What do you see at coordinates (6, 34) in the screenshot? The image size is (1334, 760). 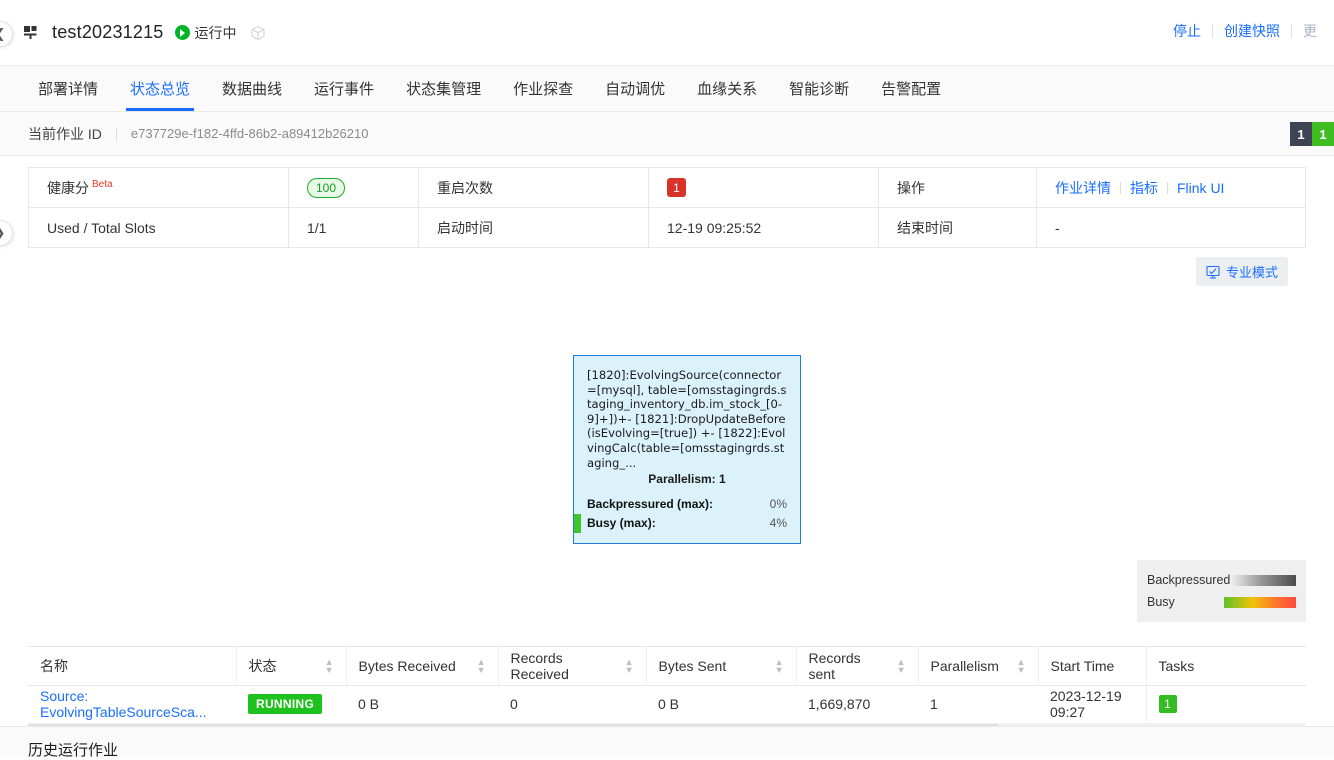 I see `collapse-left-panel-button: ❮` at bounding box center [6, 34].